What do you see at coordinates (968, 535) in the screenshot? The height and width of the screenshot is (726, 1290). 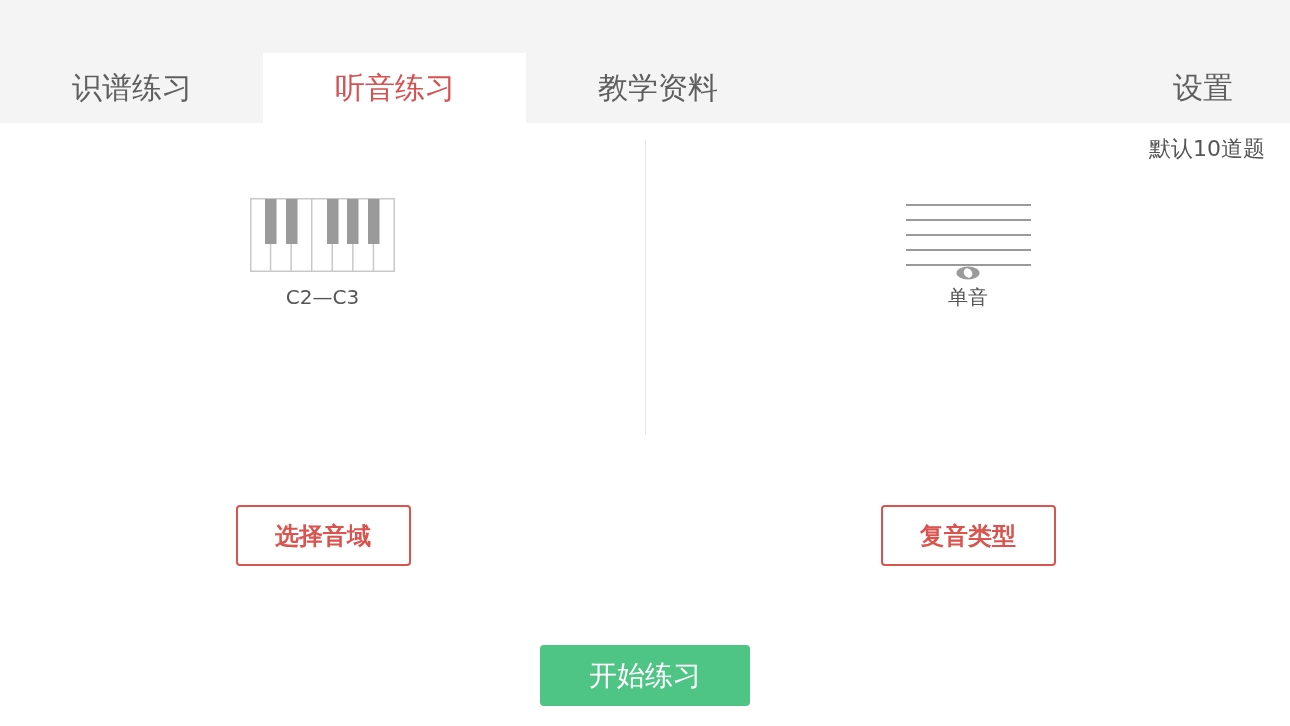 I see `type-button: 复音类型` at bounding box center [968, 535].